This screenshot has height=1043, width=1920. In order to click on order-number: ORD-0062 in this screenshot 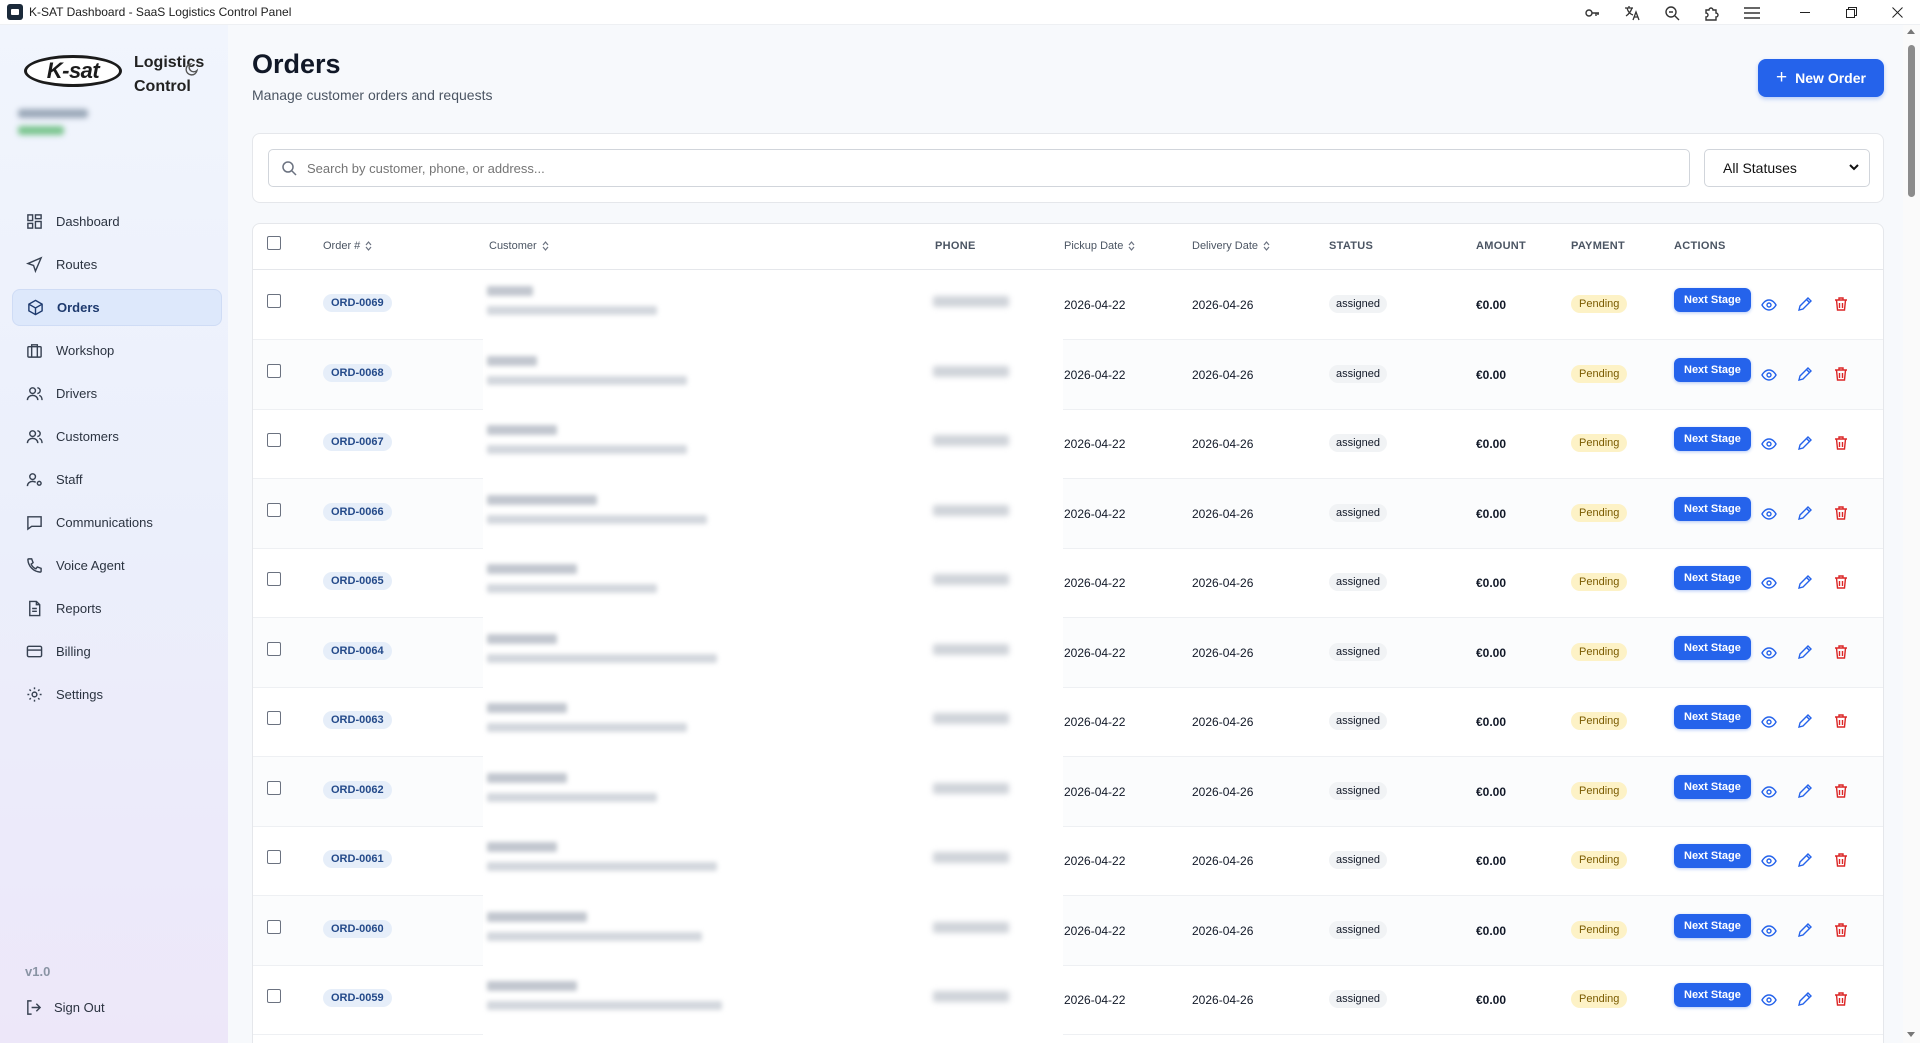, I will do `click(357, 789)`.